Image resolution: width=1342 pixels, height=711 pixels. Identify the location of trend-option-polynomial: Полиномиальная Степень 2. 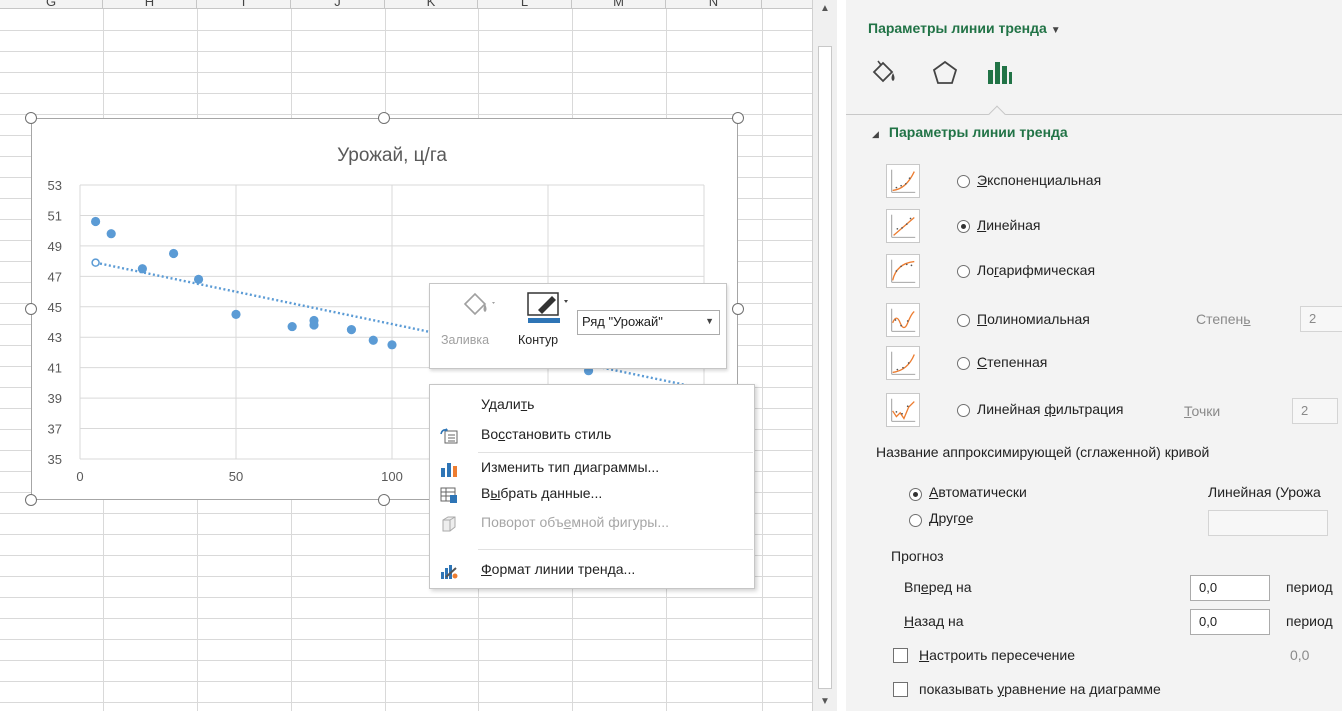
(1114, 321).